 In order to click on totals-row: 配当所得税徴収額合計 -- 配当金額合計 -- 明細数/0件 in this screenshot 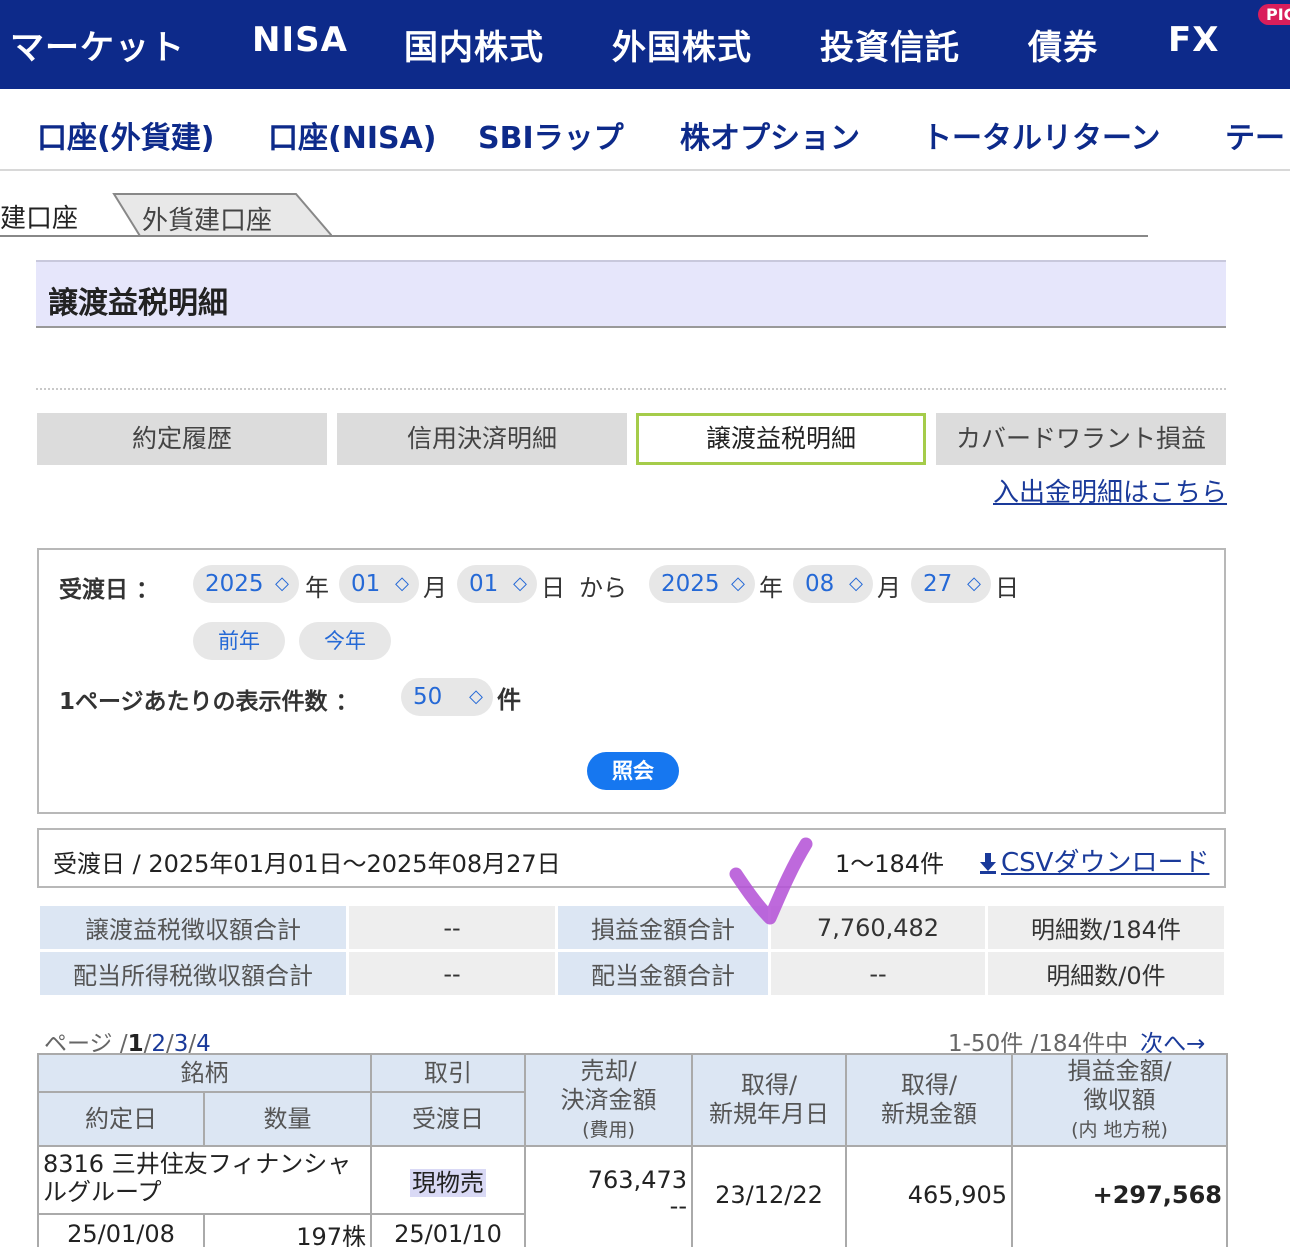, I will do `click(632, 973)`.